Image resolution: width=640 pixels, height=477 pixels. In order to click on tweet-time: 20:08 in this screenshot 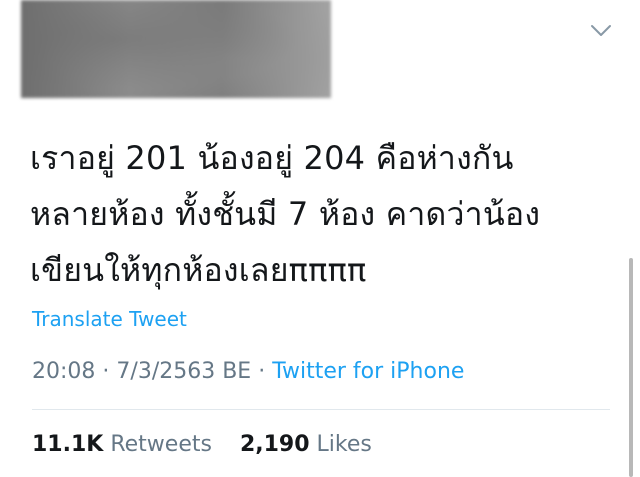, I will do `click(64, 371)`.